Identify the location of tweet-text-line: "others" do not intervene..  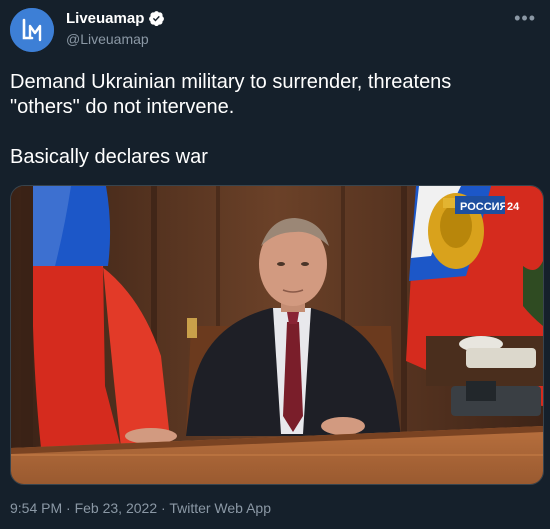
(122, 107).